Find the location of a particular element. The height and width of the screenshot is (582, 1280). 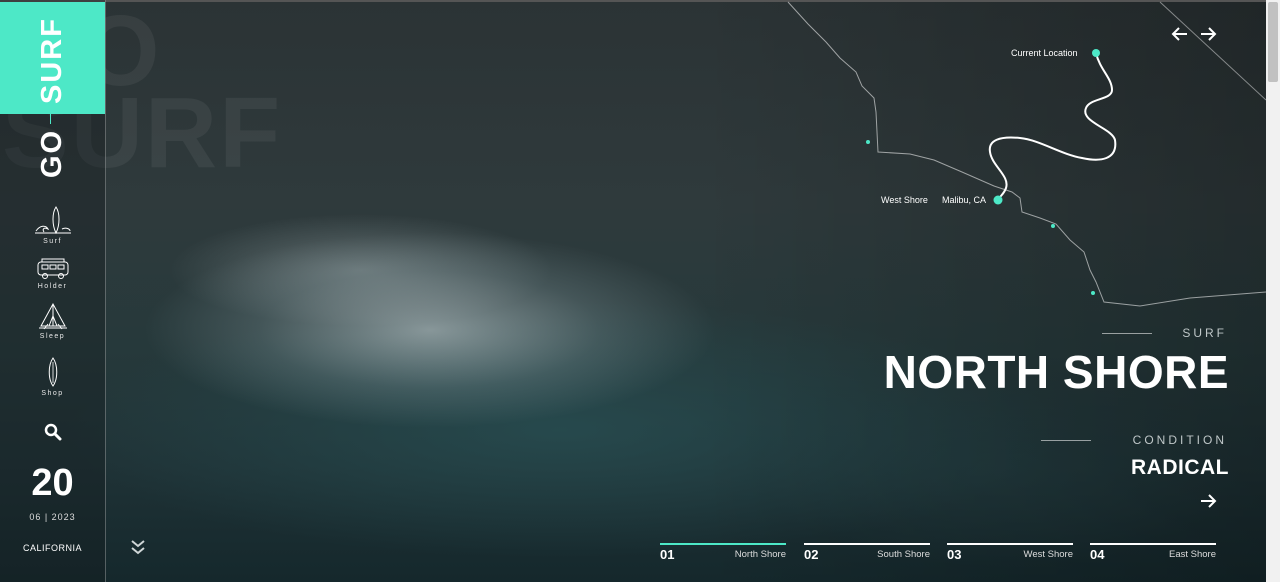

malibu-label: Malibu, CA is located at coordinates (964, 200).